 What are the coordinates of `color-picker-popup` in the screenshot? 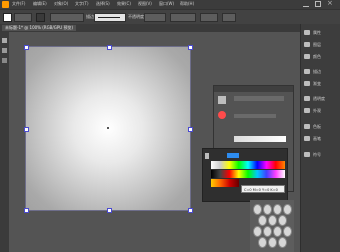 It's located at (245, 175).